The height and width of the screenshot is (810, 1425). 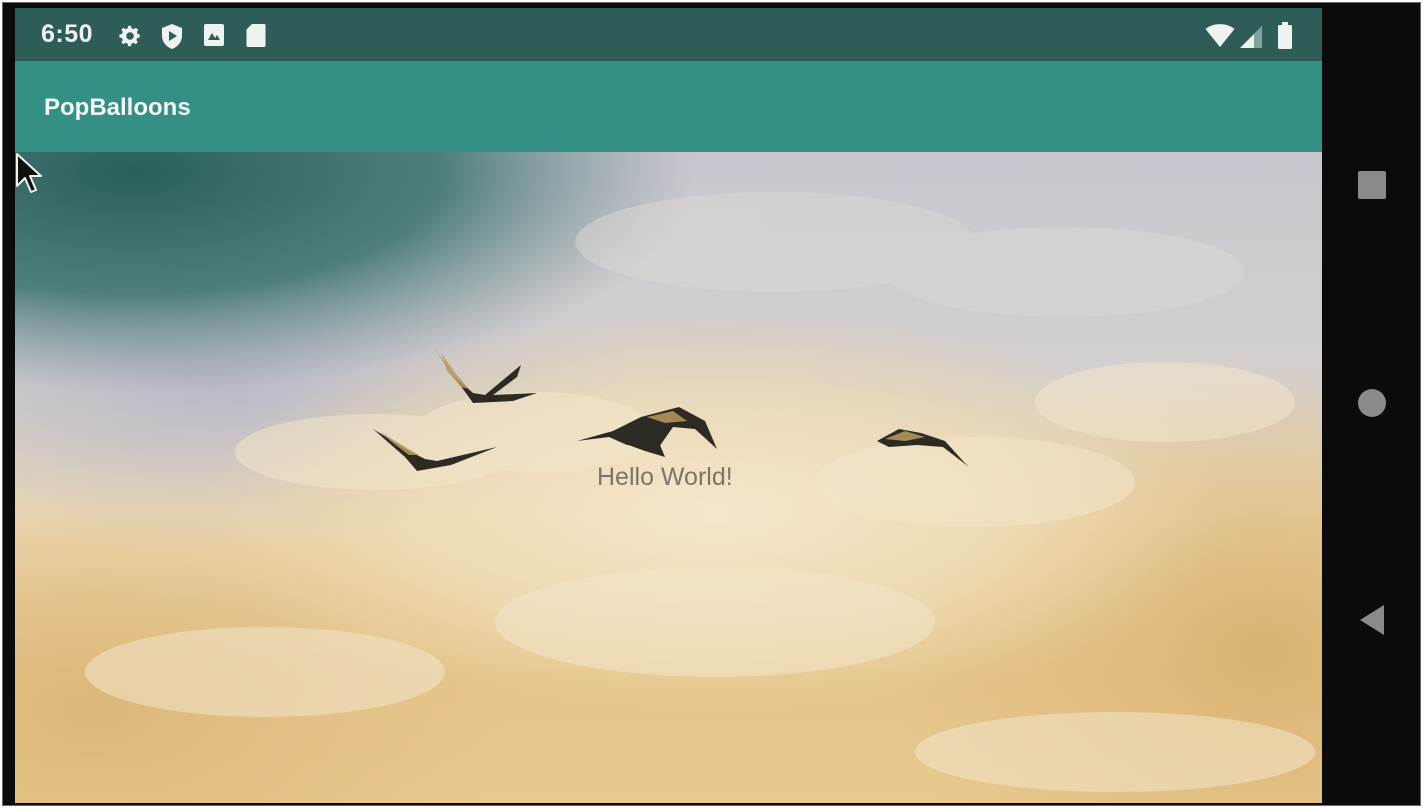 I want to click on status-time: 6:50, so click(x=67, y=34).